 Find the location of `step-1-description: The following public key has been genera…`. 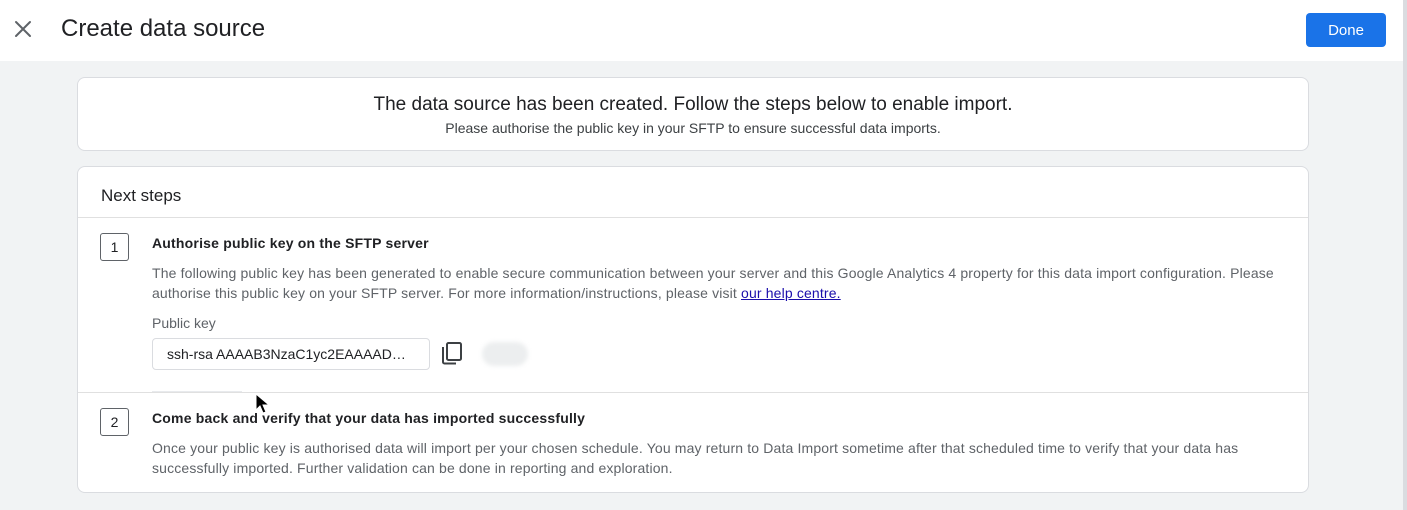

step-1-description: The following public key has been genera… is located at coordinates (722, 283).